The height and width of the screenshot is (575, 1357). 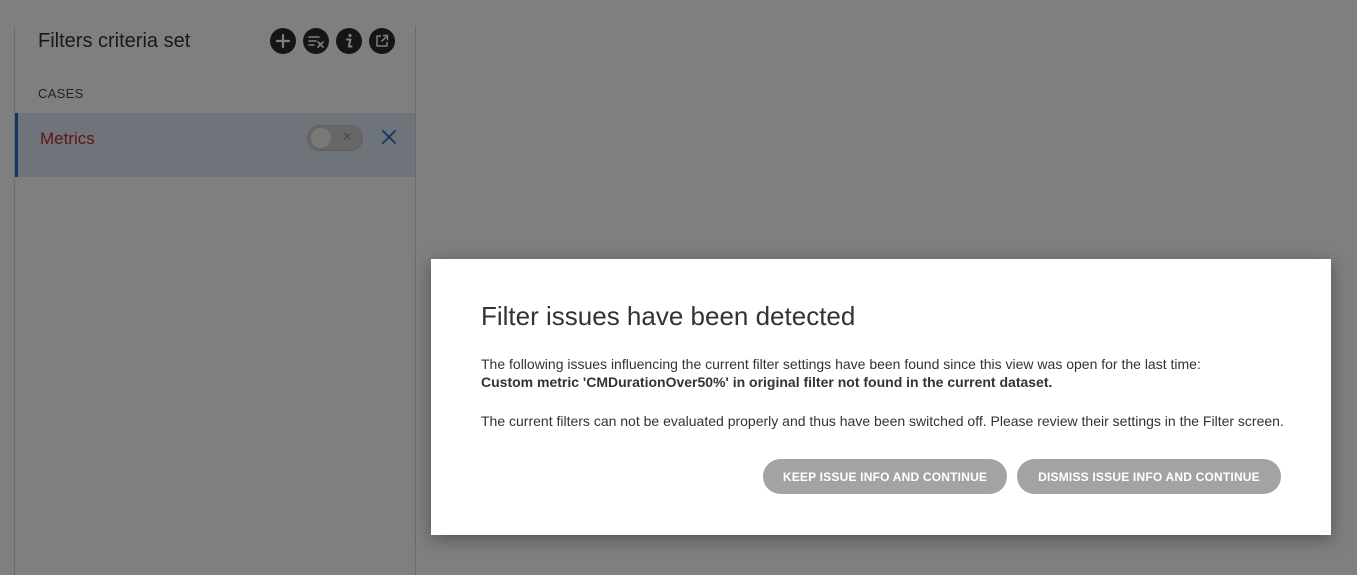 I want to click on keep-issue-info-button: KEEP ISSUE INFO AND CONTINUE, so click(x=885, y=476).